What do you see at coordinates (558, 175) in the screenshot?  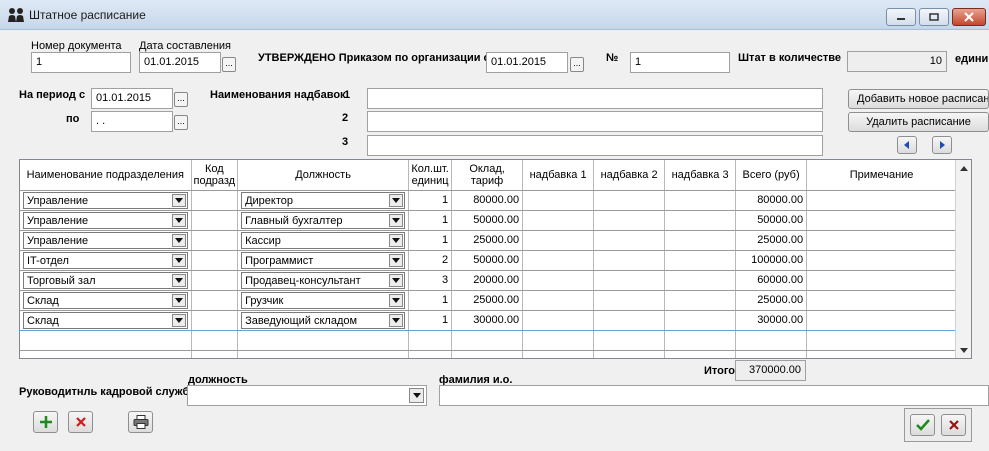 I see `col-header-allowance-1: надбавка 1` at bounding box center [558, 175].